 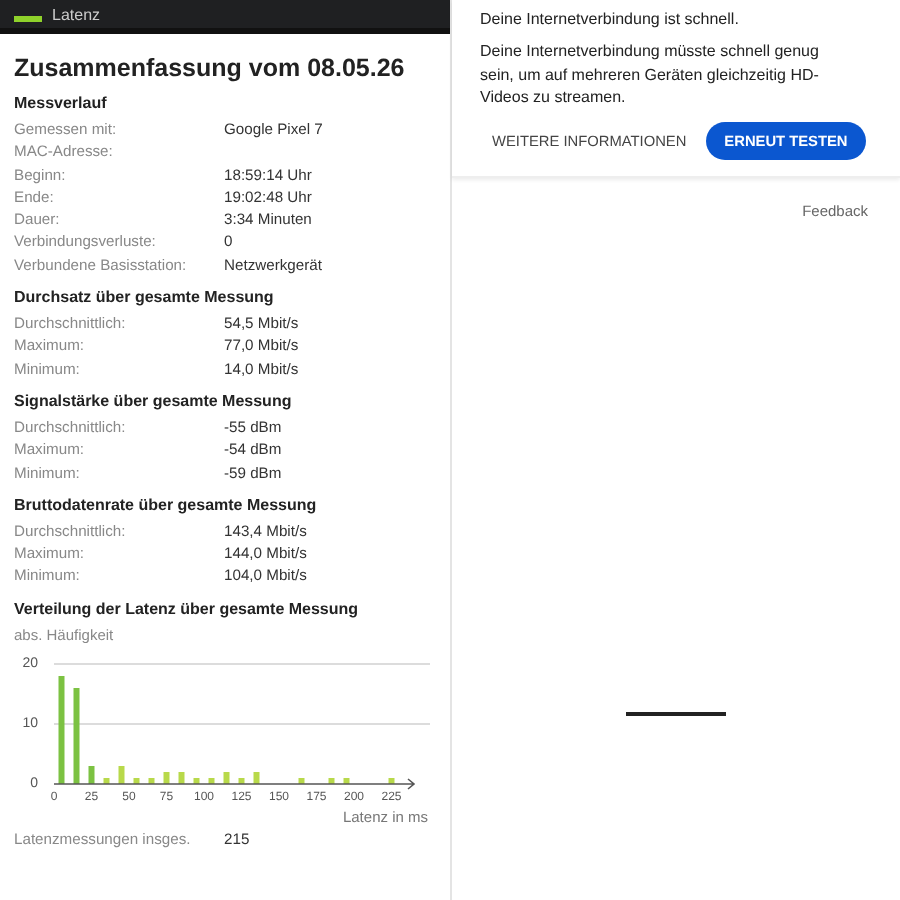 I want to click on header-title: Latenz, so click(x=76, y=14).